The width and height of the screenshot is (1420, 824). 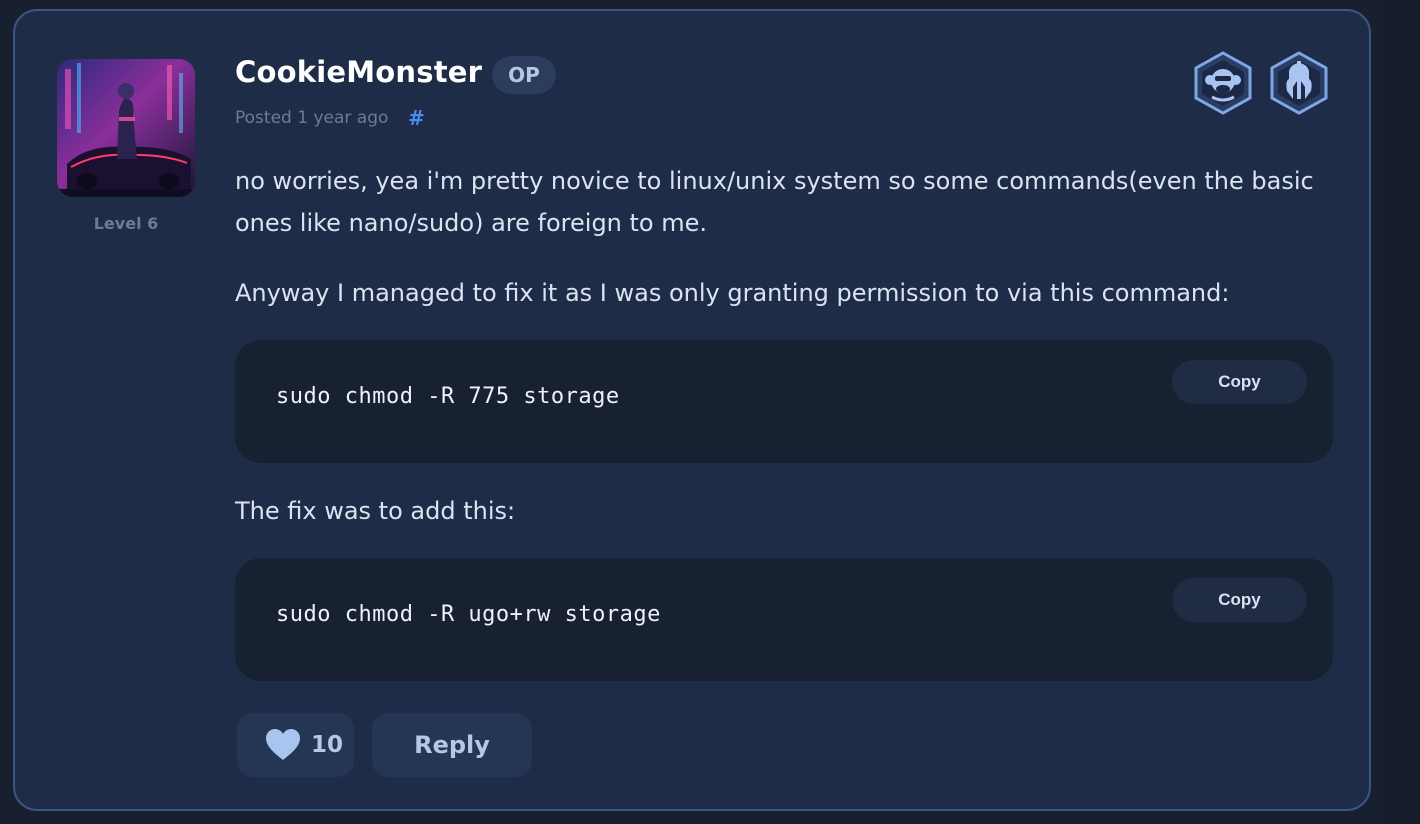 I want to click on post-paragraph: The fix was to add this:, so click(x=375, y=511).